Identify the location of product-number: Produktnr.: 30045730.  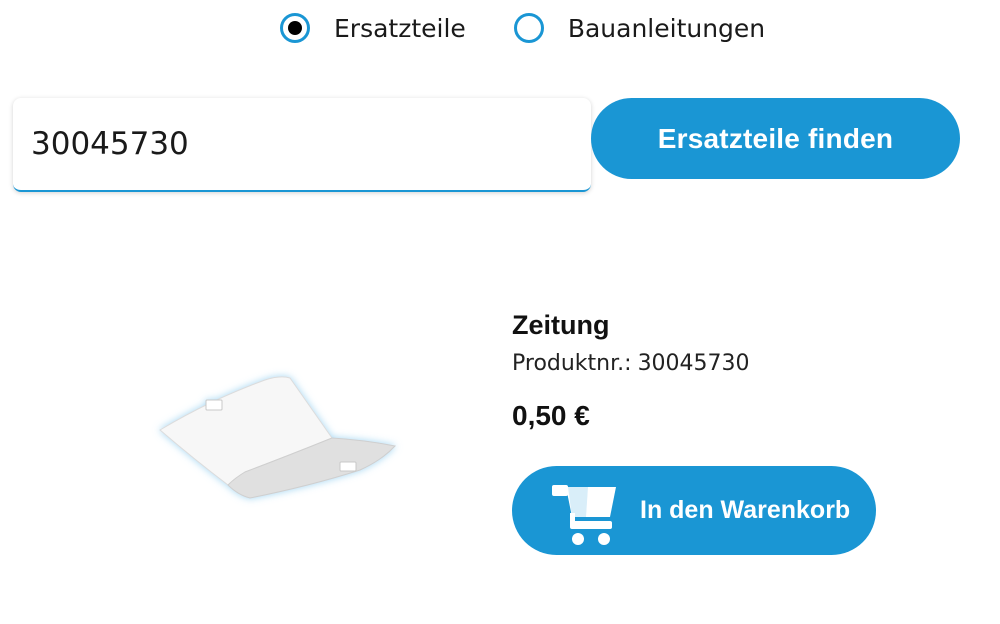
(631, 363).